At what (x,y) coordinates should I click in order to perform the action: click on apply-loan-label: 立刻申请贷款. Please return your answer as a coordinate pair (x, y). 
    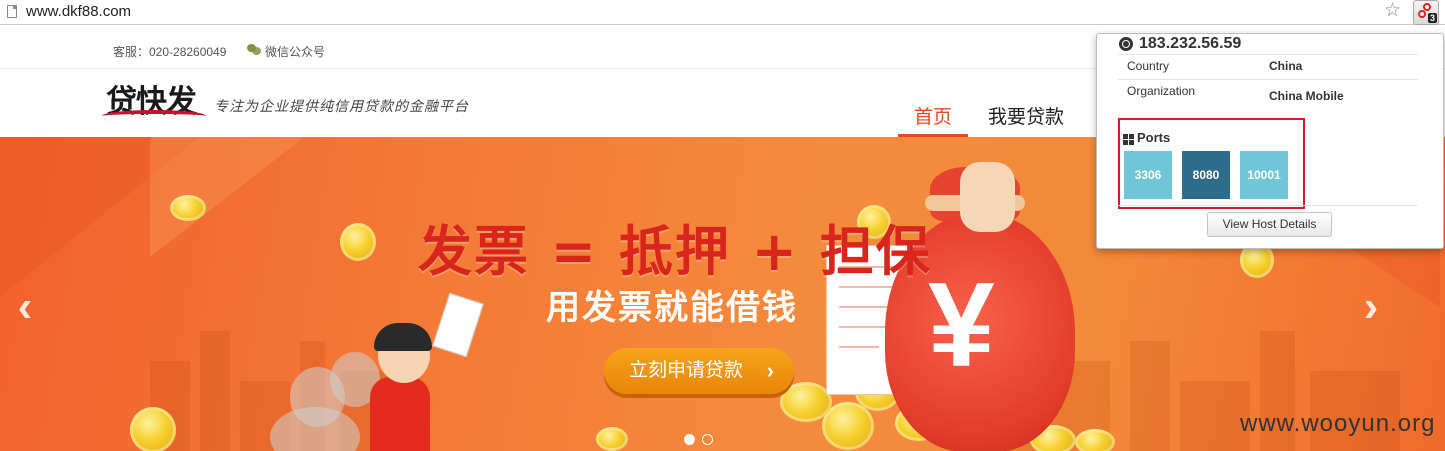
    Looking at the image, I should click on (686, 370).